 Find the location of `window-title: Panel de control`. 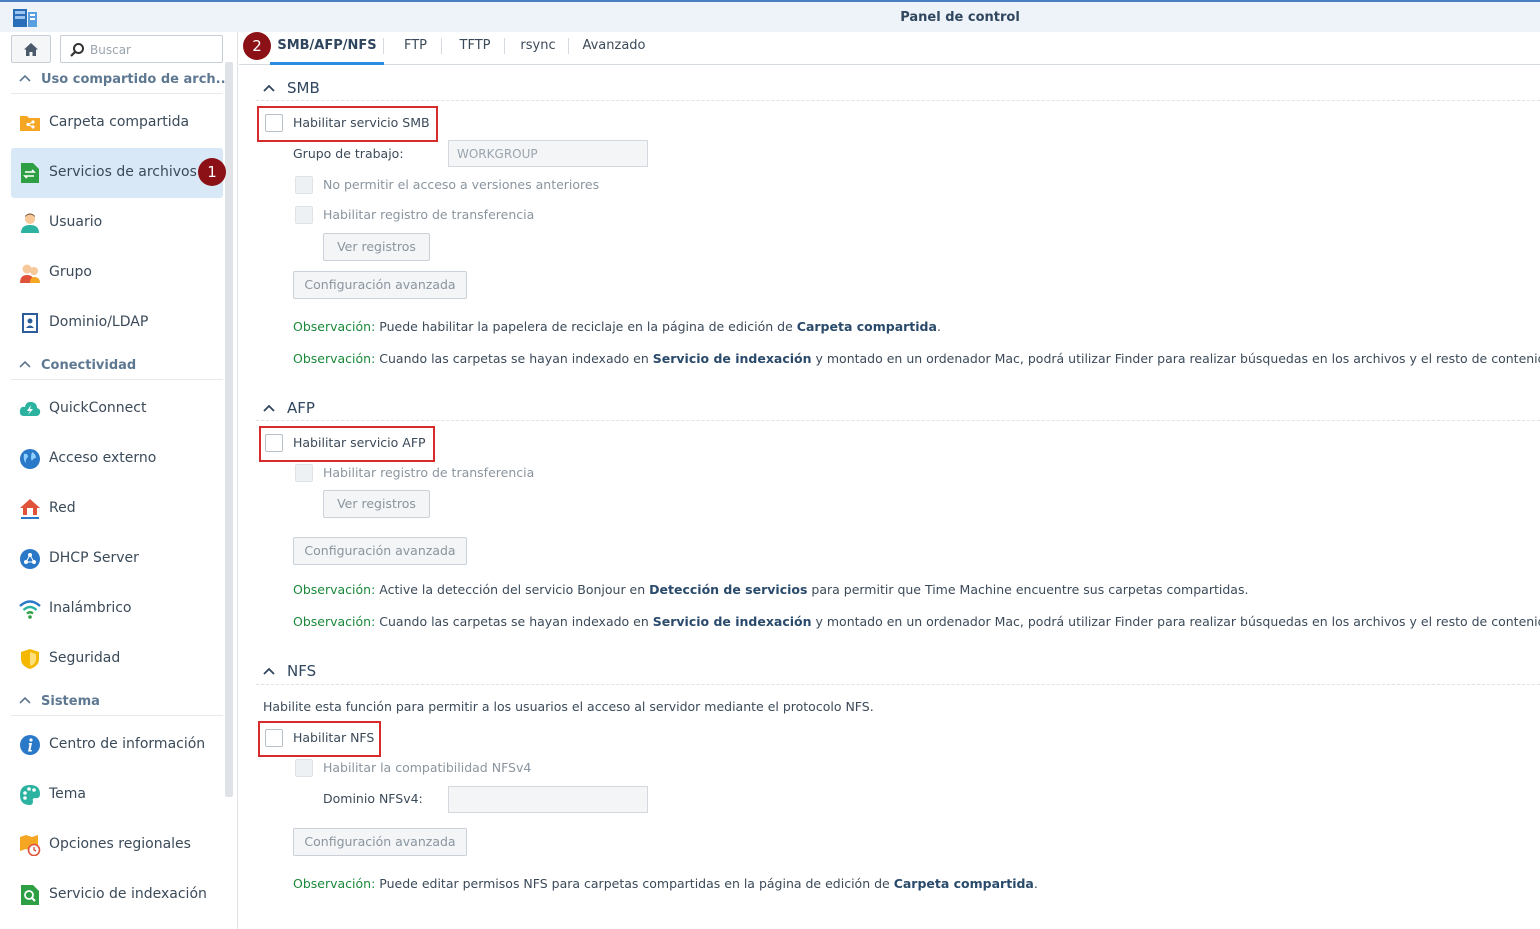

window-title: Panel de control is located at coordinates (960, 17).